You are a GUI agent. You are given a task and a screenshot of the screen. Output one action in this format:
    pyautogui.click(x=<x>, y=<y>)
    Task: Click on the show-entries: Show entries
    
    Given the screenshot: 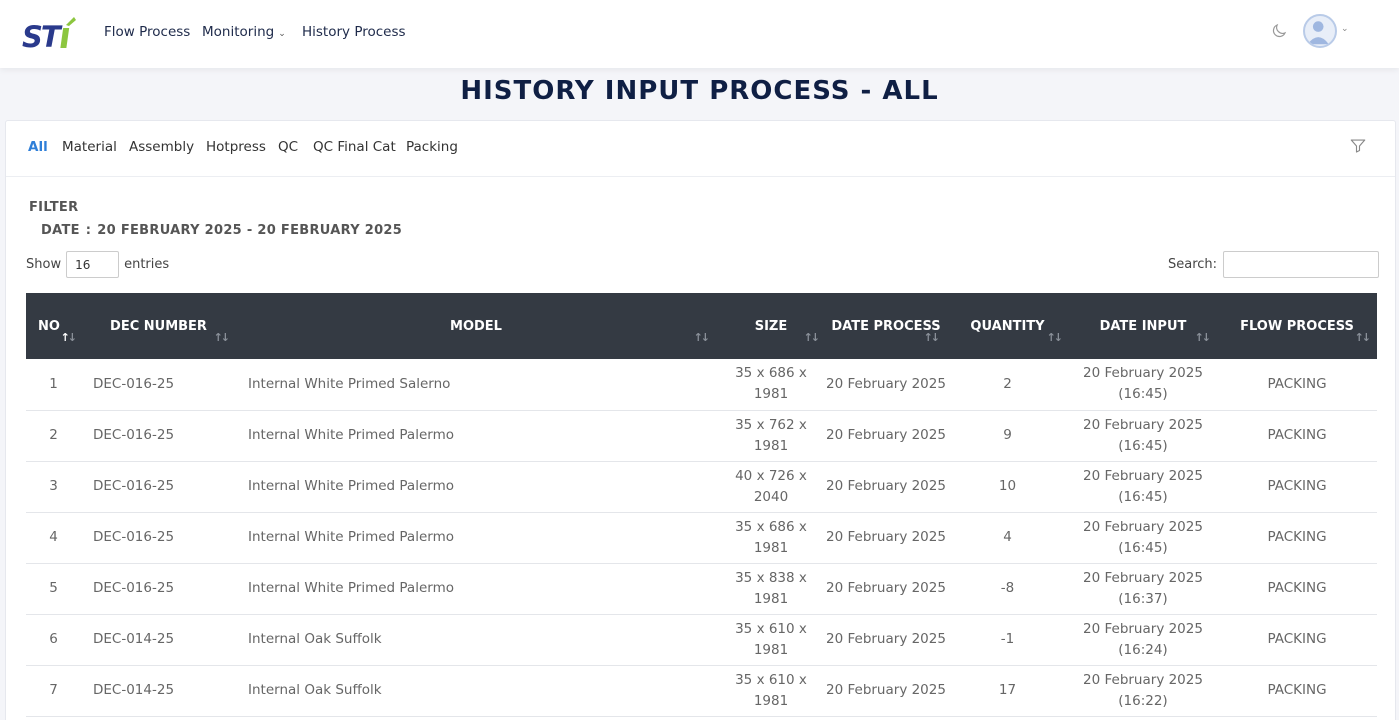 What is the action you would take?
    pyautogui.click(x=97, y=264)
    